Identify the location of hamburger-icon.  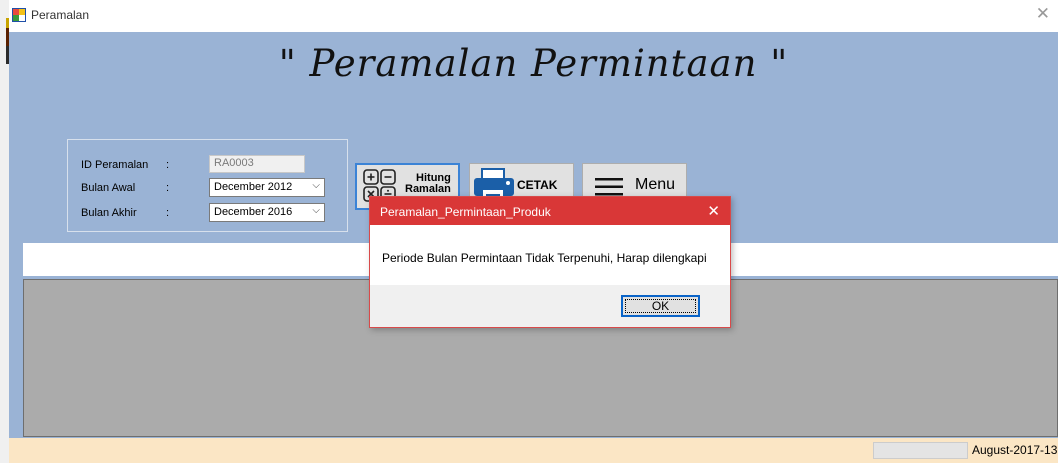
(609, 187).